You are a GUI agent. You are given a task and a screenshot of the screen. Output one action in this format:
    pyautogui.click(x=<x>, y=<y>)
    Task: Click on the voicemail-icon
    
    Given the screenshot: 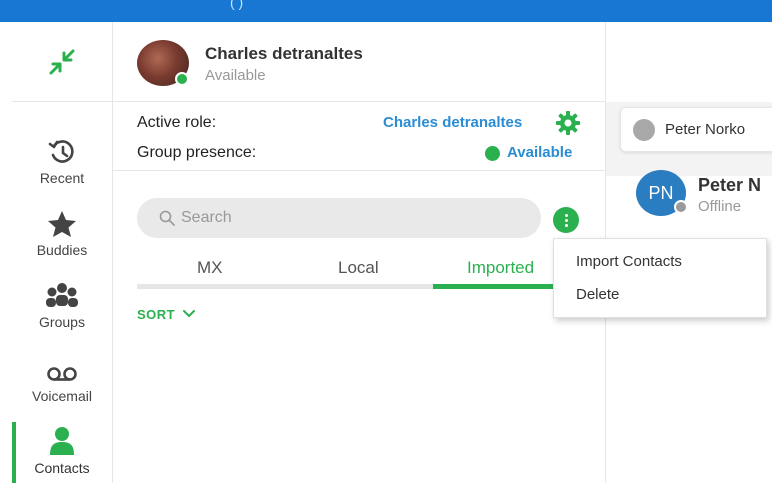 What is the action you would take?
    pyautogui.click(x=62, y=368)
    